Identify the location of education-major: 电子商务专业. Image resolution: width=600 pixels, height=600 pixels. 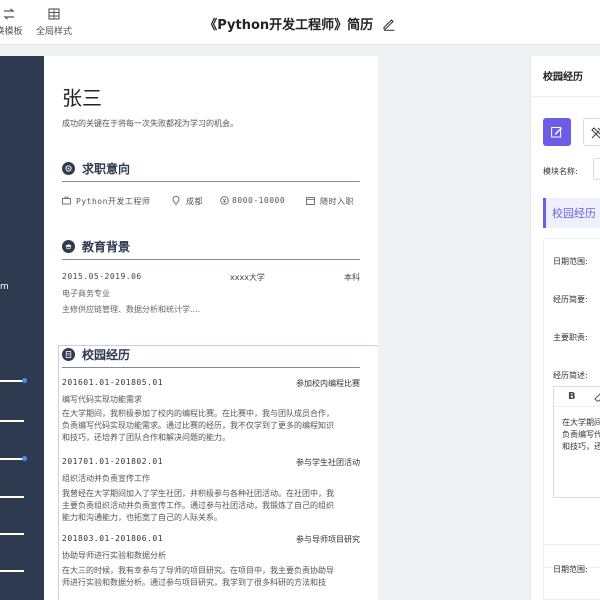
(86, 293).